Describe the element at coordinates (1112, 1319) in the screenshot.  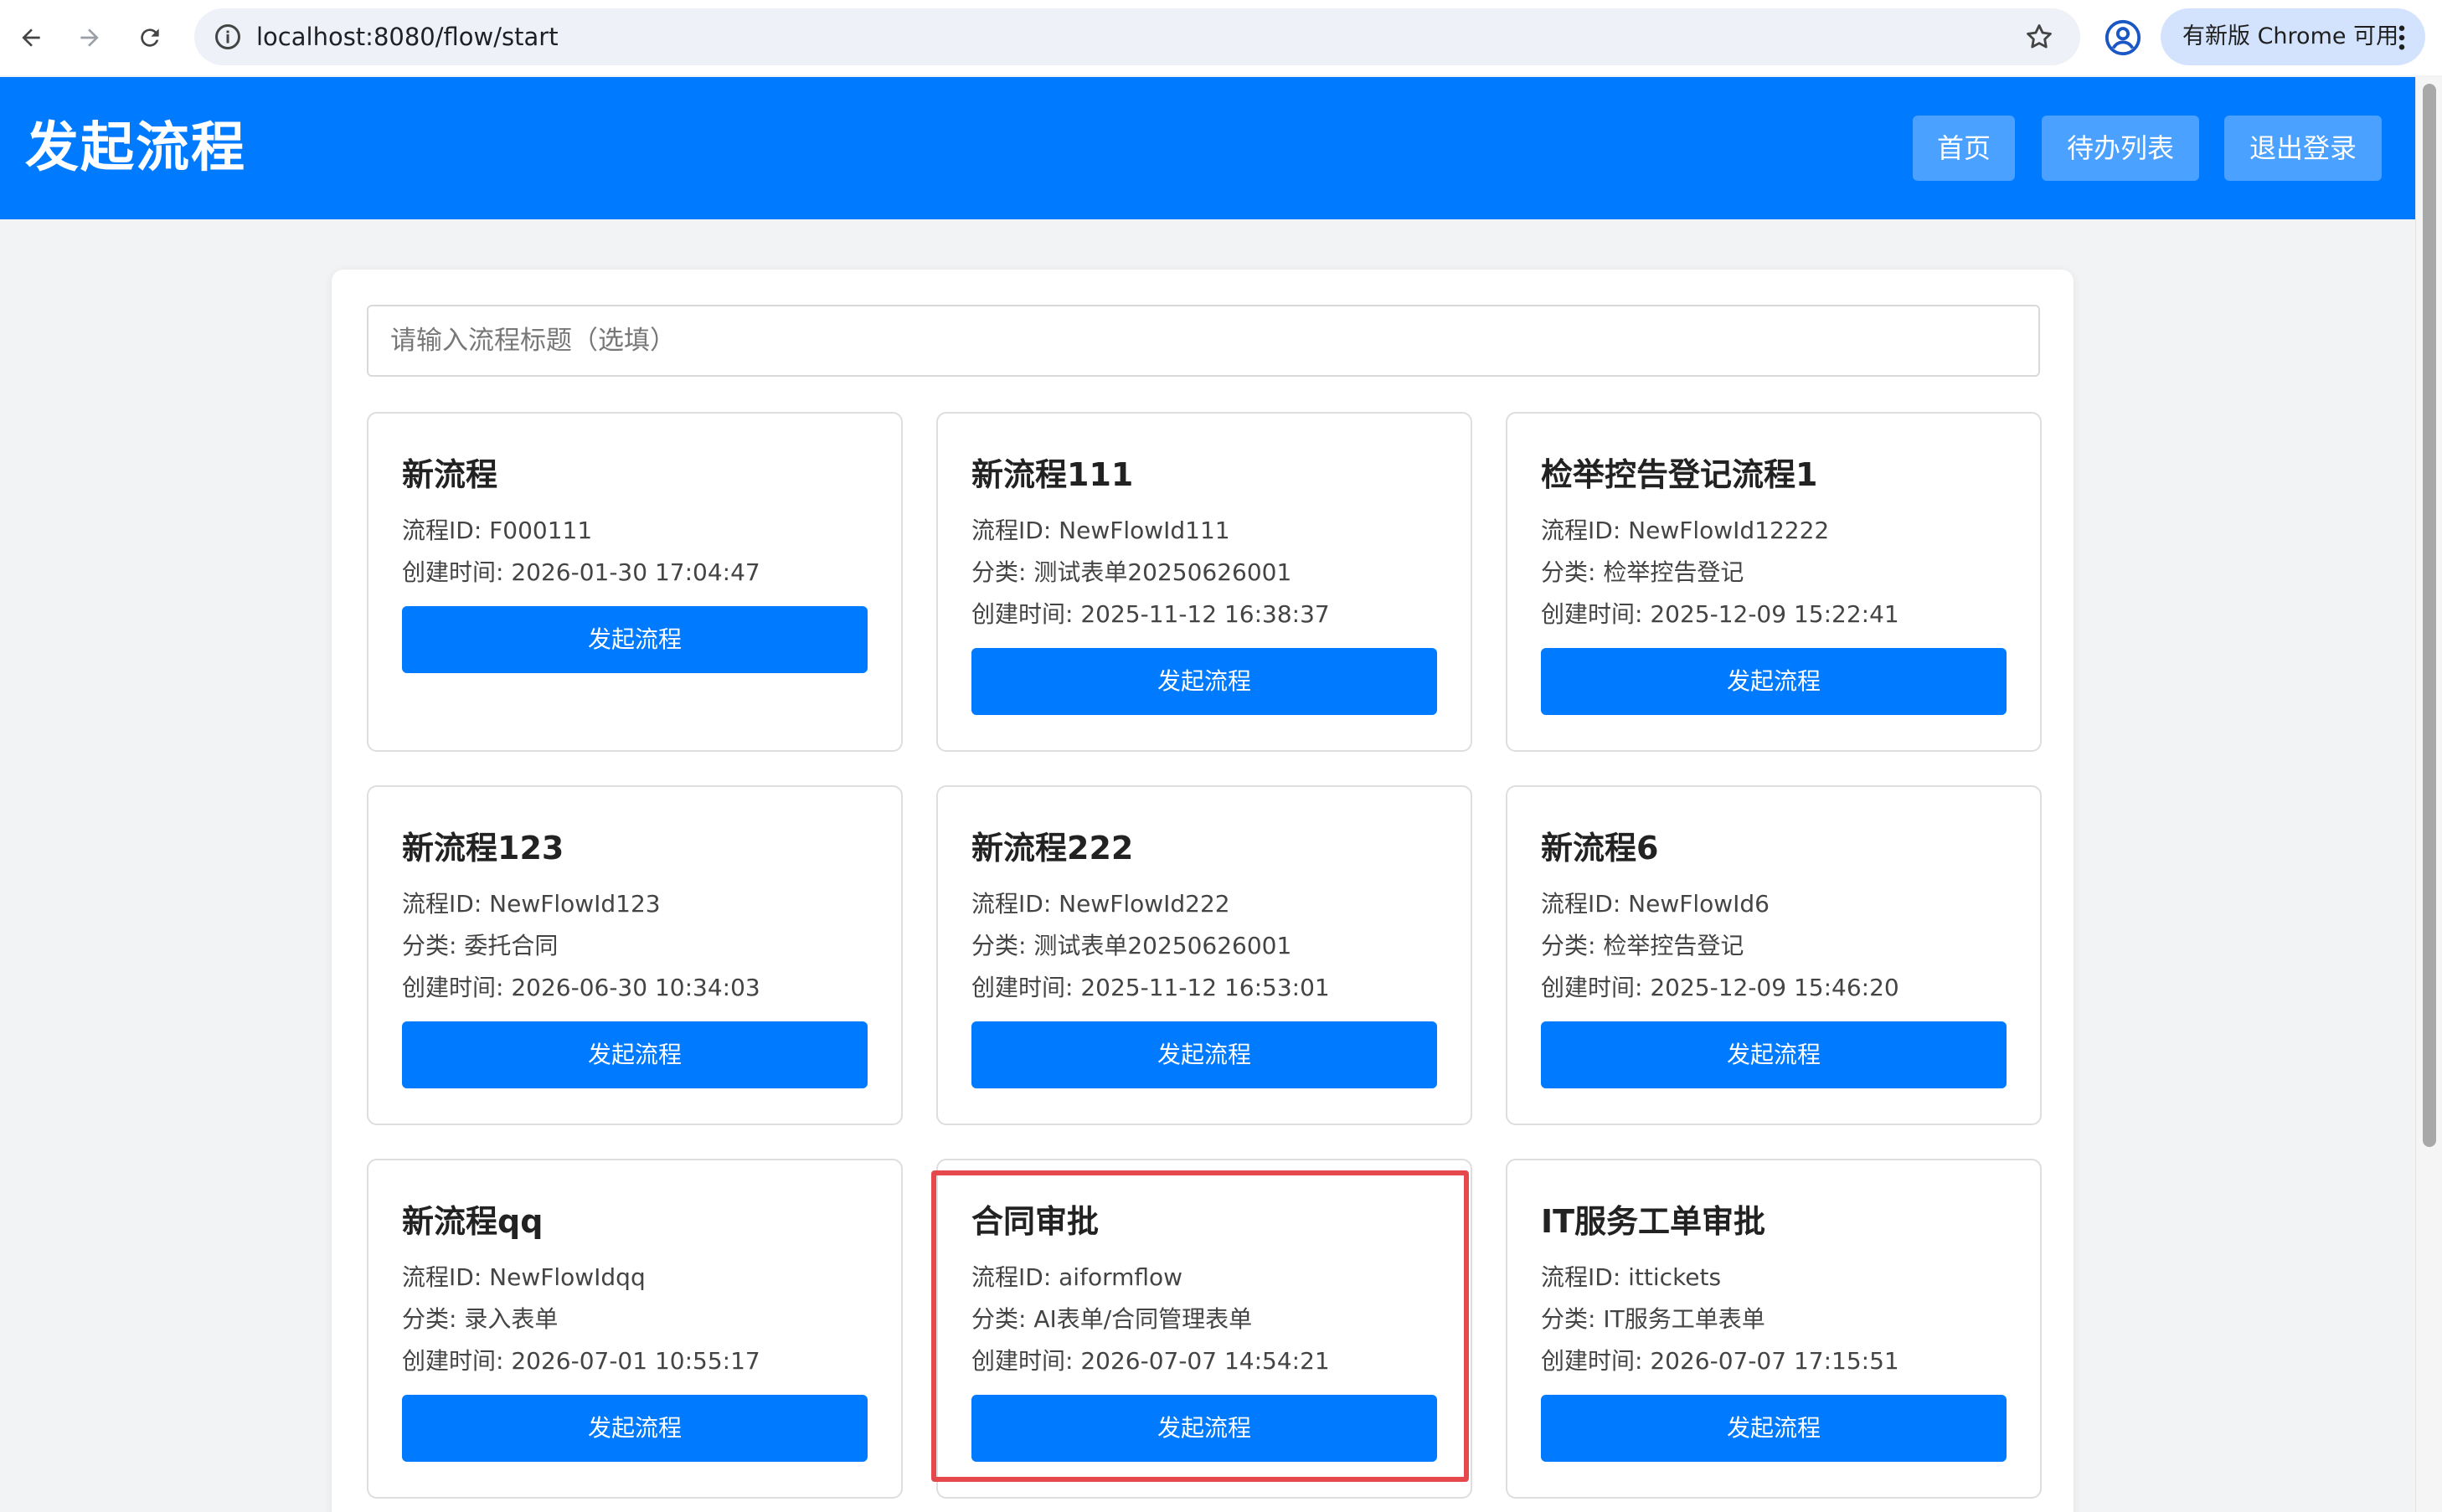
I see `flow-card-category: 分类: AI表单/合同管理表单` at that location.